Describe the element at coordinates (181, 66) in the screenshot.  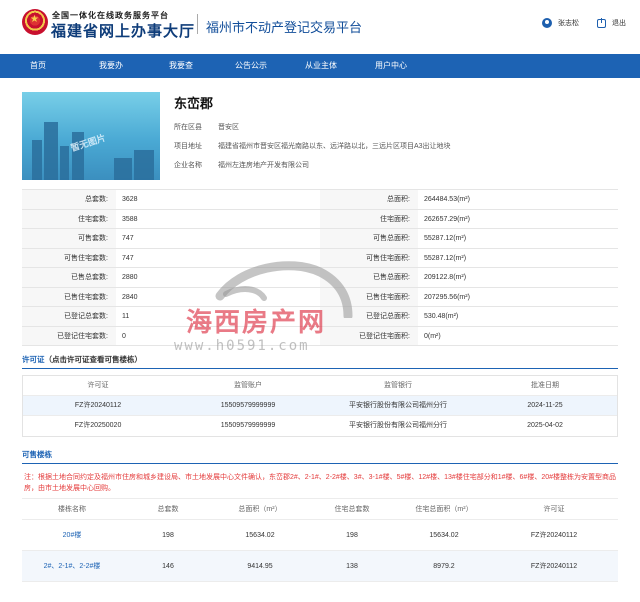
I see `nav-query: 我要查` at that location.